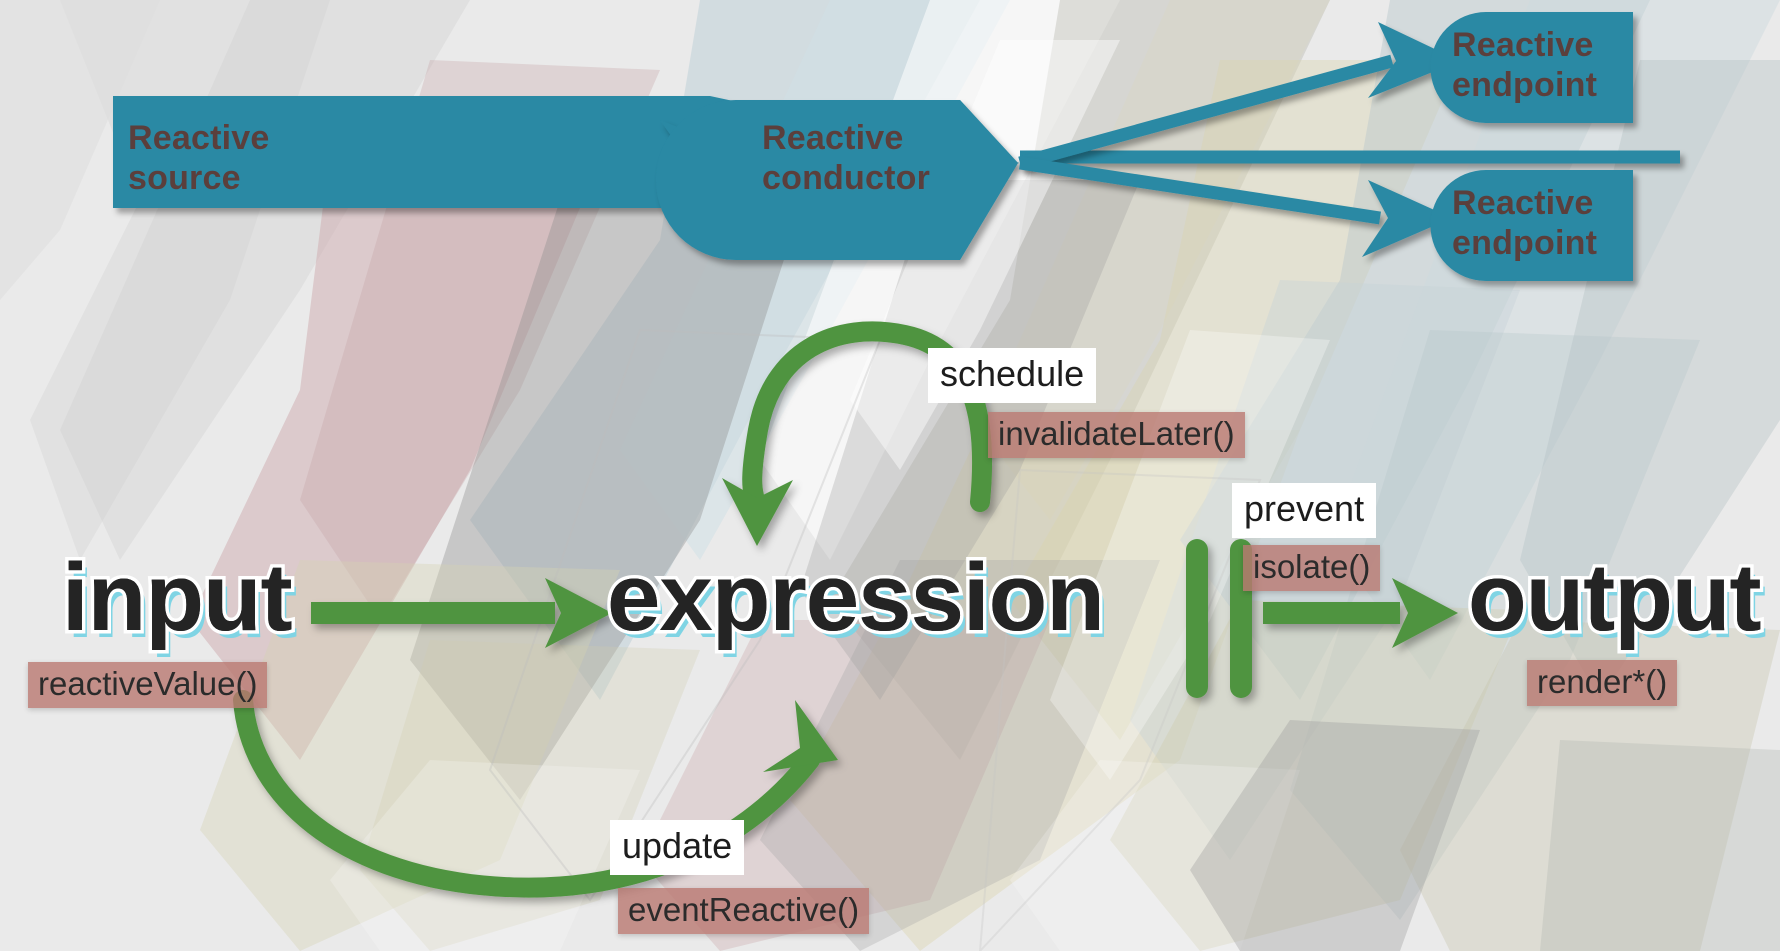 Image resolution: width=1780 pixels, height=951 pixels. I want to click on output-word: output output output, so click(1616, 600).